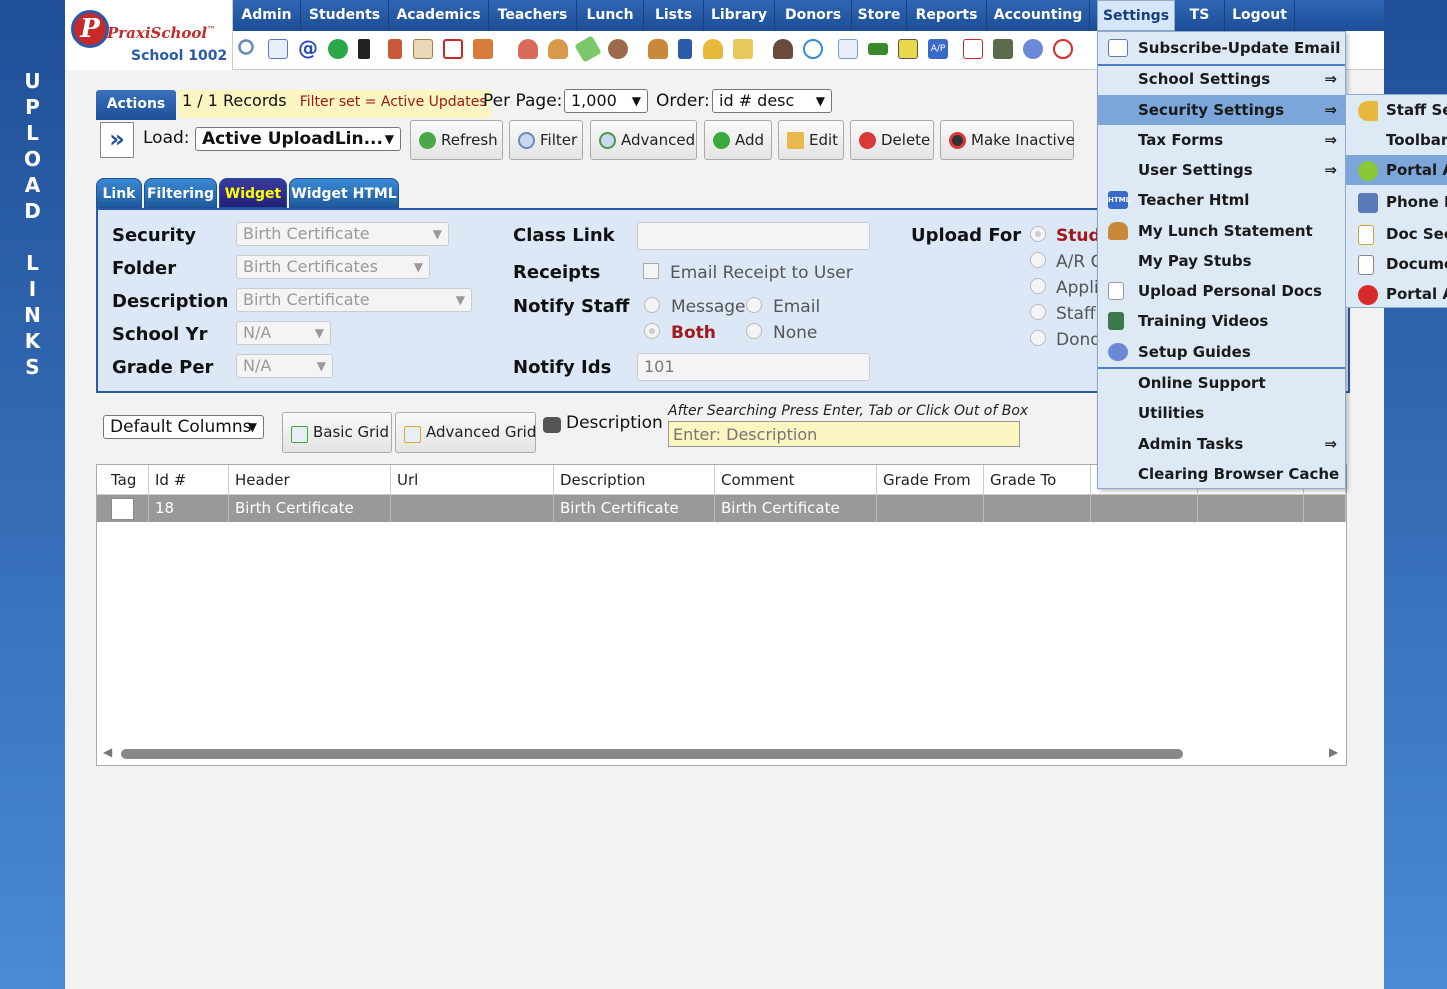 This screenshot has width=1447, height=989. What do you see at coordinates (1221, 321) in the screenshot?
I see `menu-item-training-videos: Training Videos` at bounding box center [1221, 321].